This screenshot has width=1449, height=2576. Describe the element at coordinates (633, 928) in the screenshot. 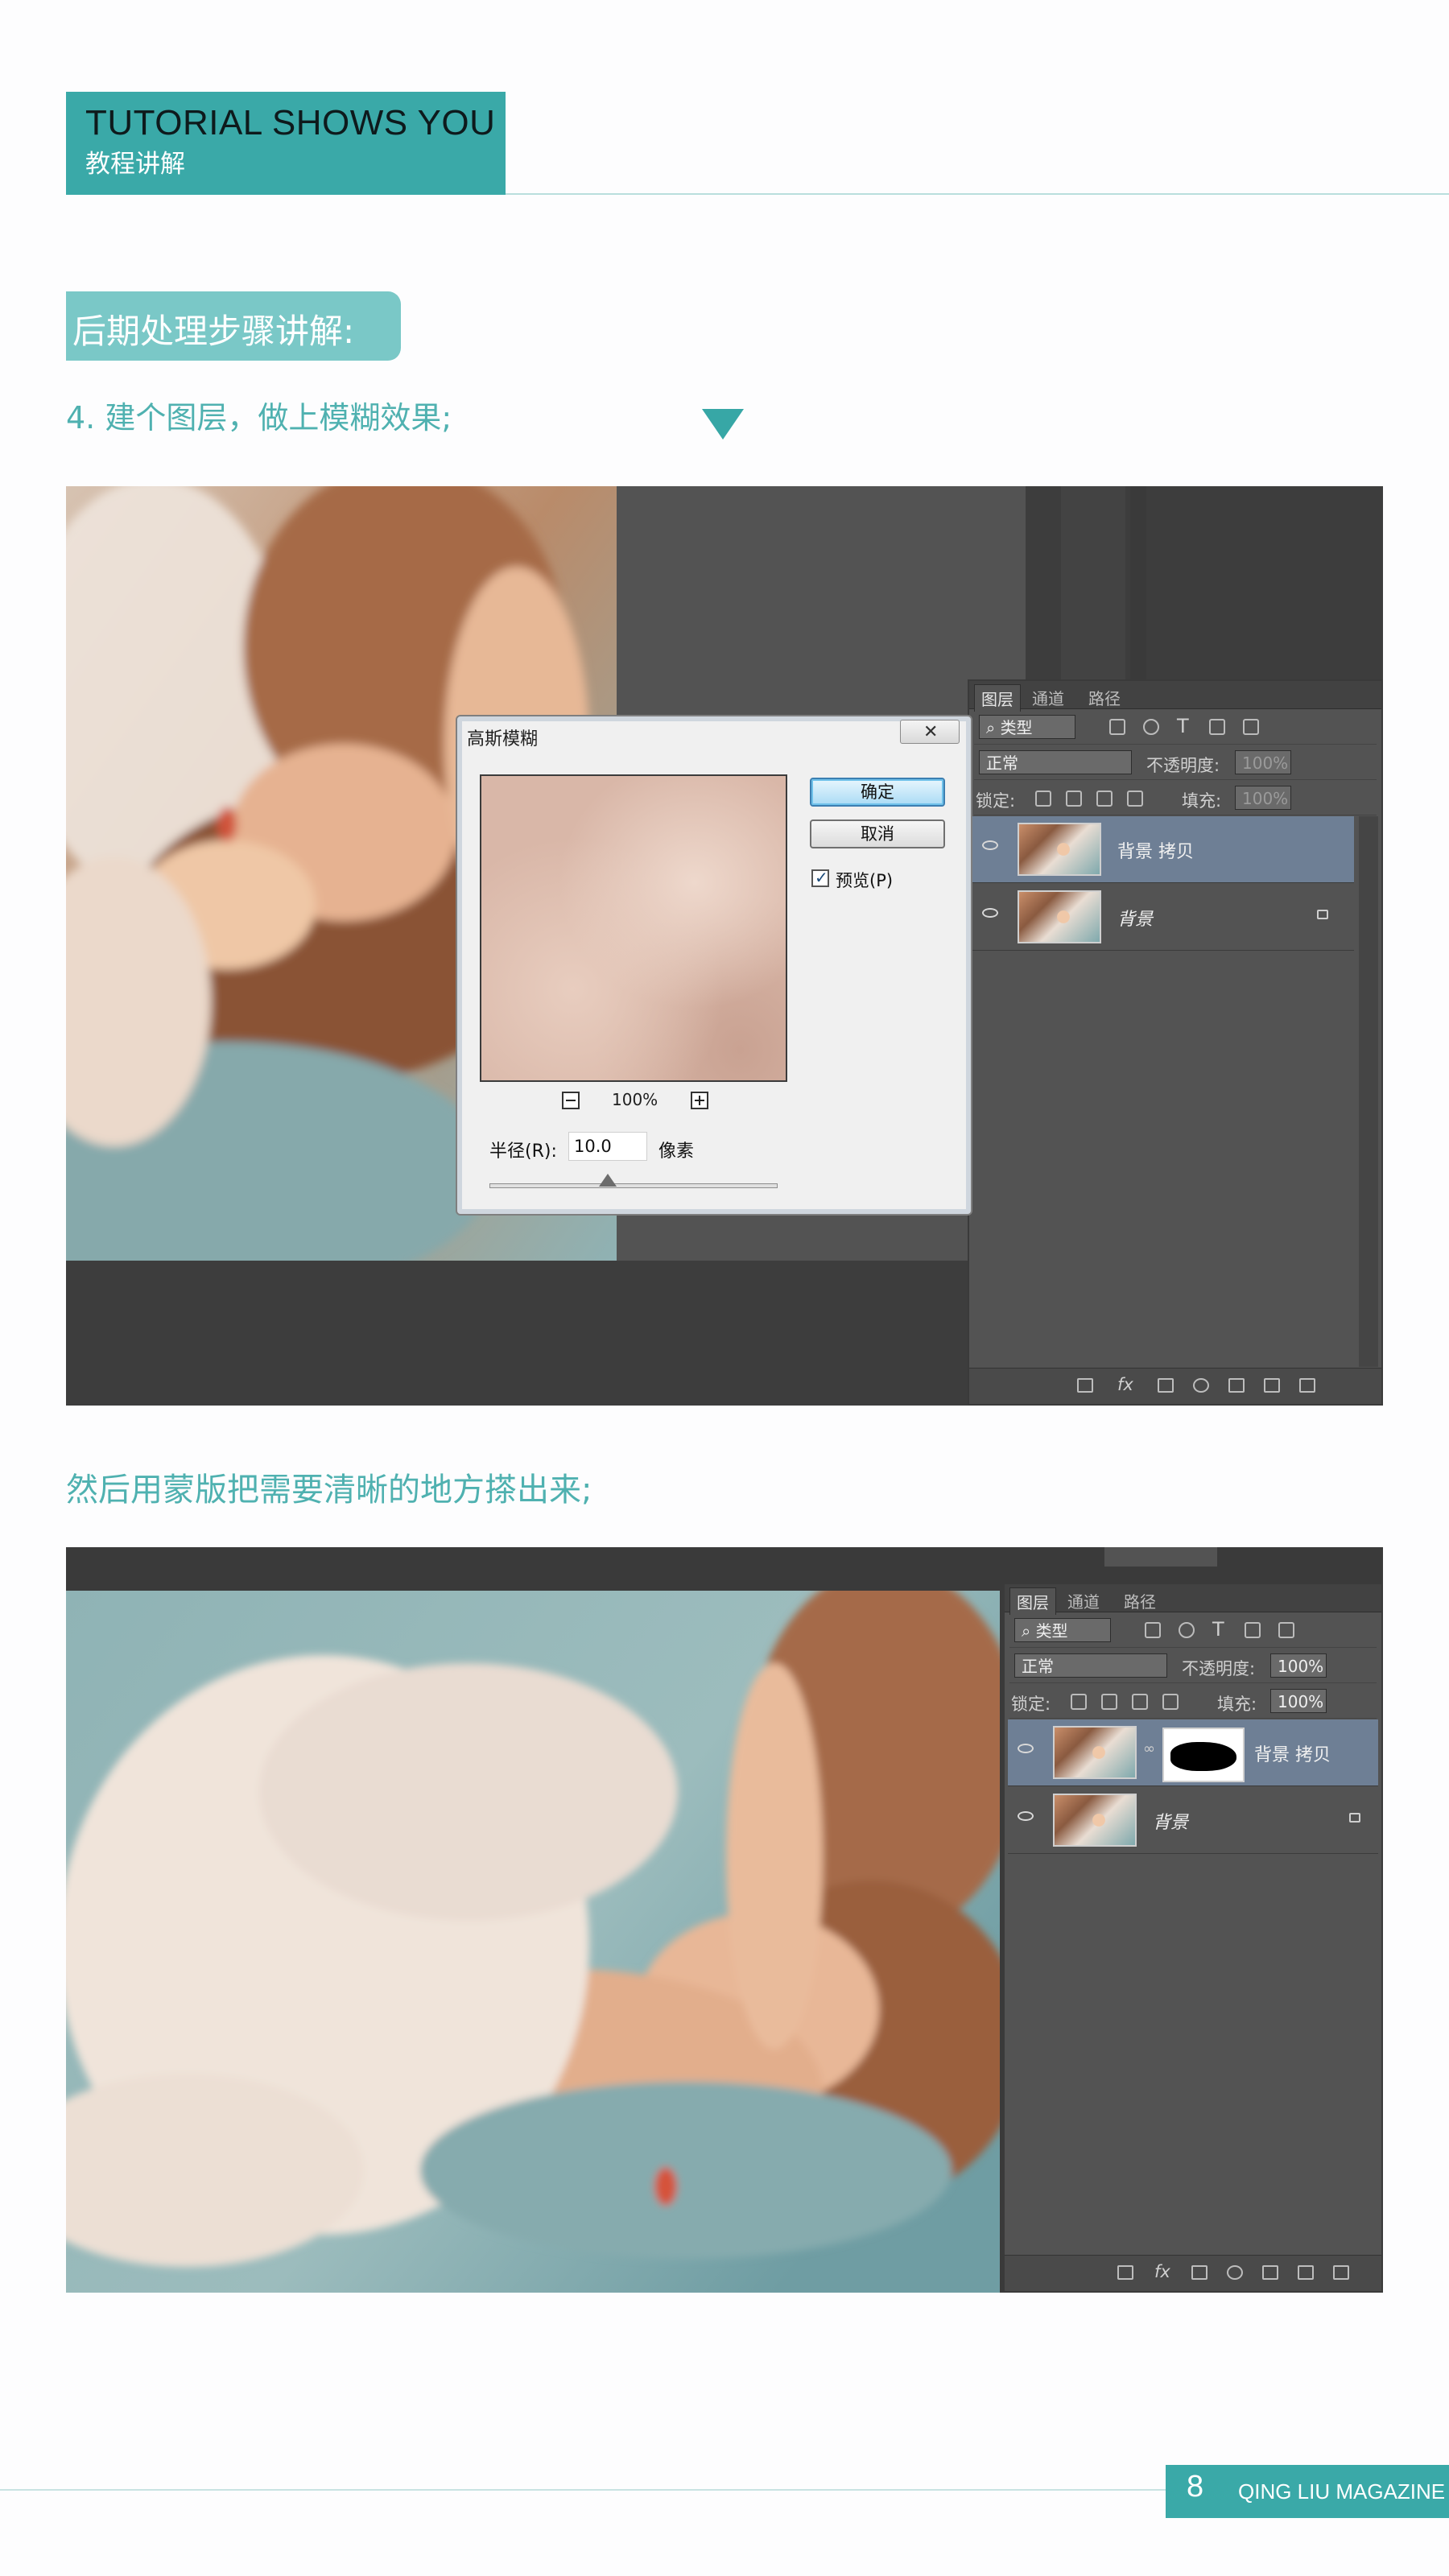

I see `blur-preview` at that location.